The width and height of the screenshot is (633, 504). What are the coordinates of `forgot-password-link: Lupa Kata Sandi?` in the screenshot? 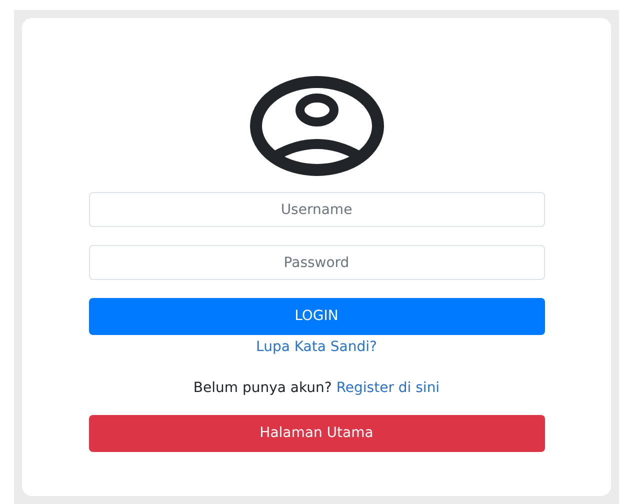 It's located at (316, 347).